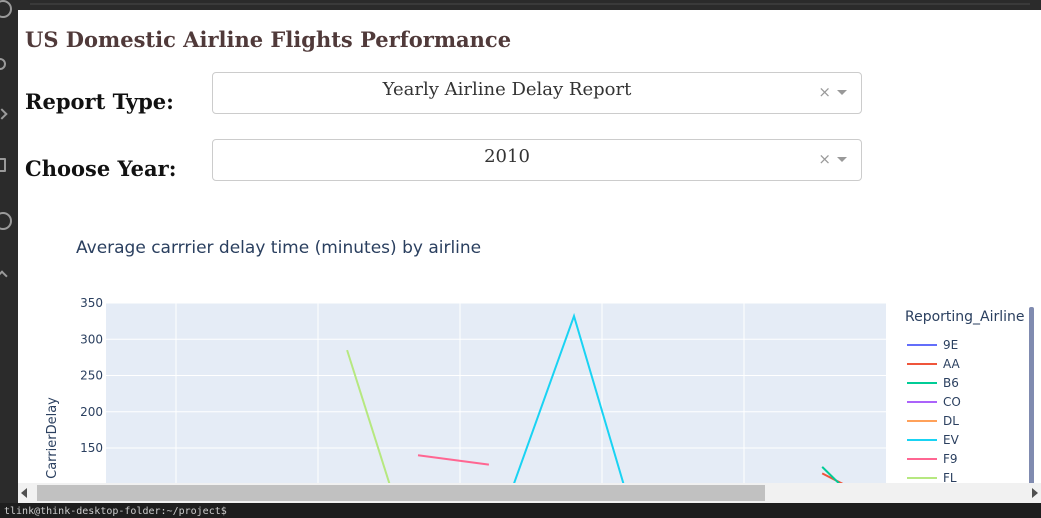 Image resolution: width=1041 pixels, height=518 pixels. Describe the element at coordinates (932, 345) in the screenshot. I see `legend-item-9e: 9E` at that location.